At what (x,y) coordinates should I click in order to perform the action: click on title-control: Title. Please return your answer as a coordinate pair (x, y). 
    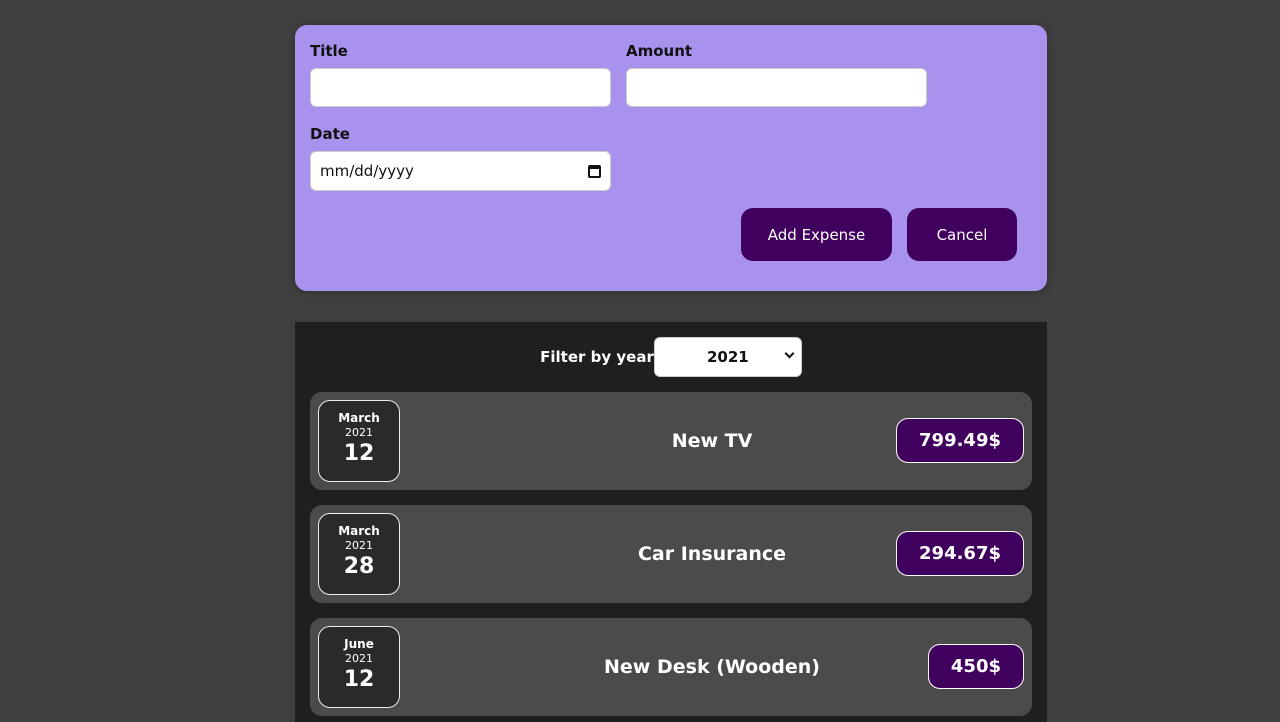
    Looking at the image, I should click on (460, 74).